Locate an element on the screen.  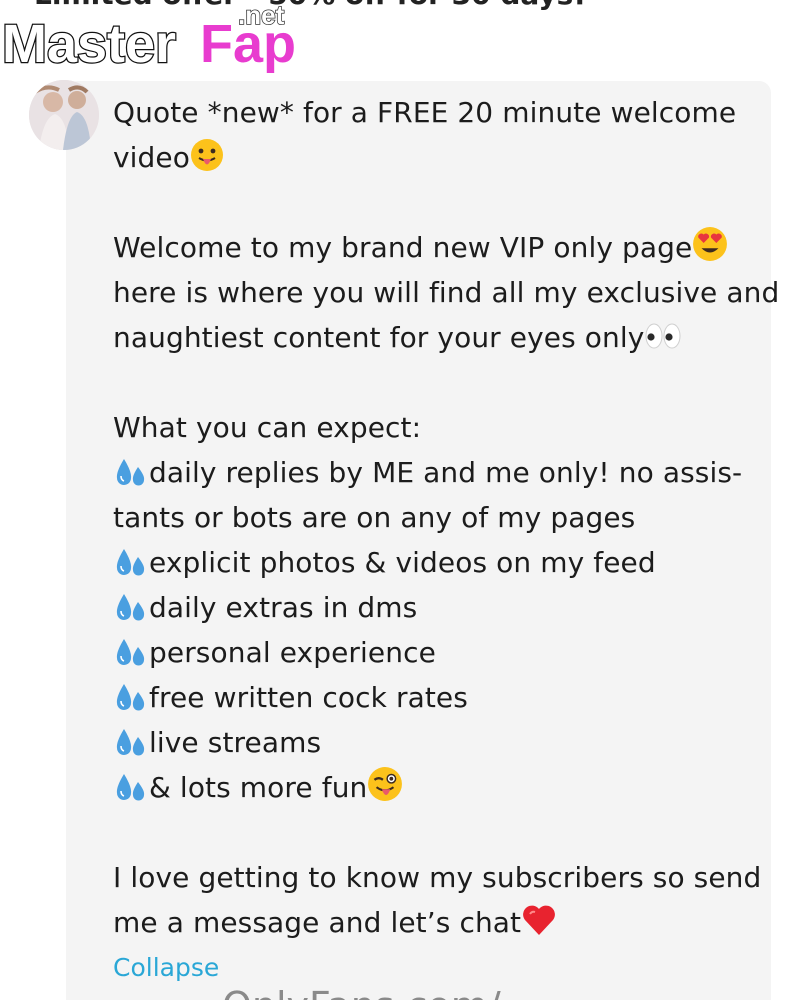
message-line: What you can expect: is located at coordinates (267, 427).